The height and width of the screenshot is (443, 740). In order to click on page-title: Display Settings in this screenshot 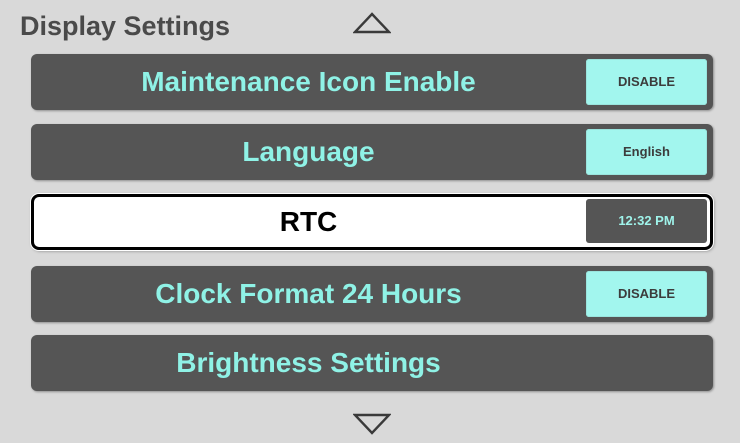, I will do `click(125, 26)`.